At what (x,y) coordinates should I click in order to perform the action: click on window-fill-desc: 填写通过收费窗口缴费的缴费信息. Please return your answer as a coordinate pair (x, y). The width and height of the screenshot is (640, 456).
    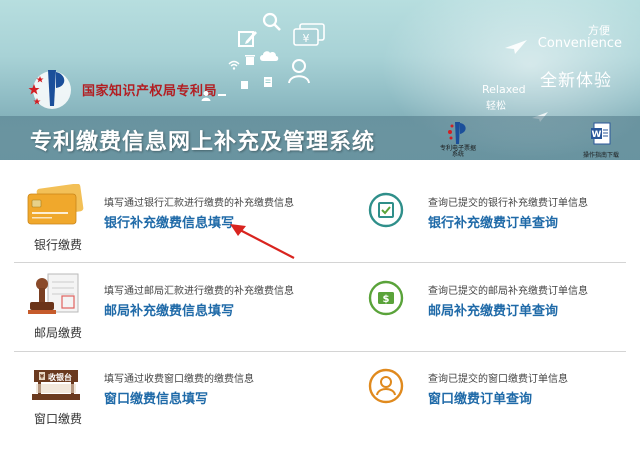
    Looking at the image, I should click on (179, 379).